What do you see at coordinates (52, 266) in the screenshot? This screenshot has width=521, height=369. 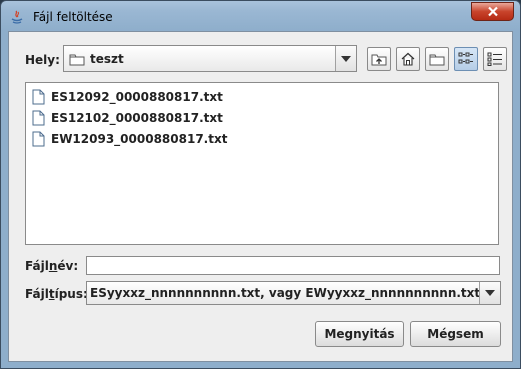 I see `filename-label: Fájlnév:` at bounding box center [52, 266].